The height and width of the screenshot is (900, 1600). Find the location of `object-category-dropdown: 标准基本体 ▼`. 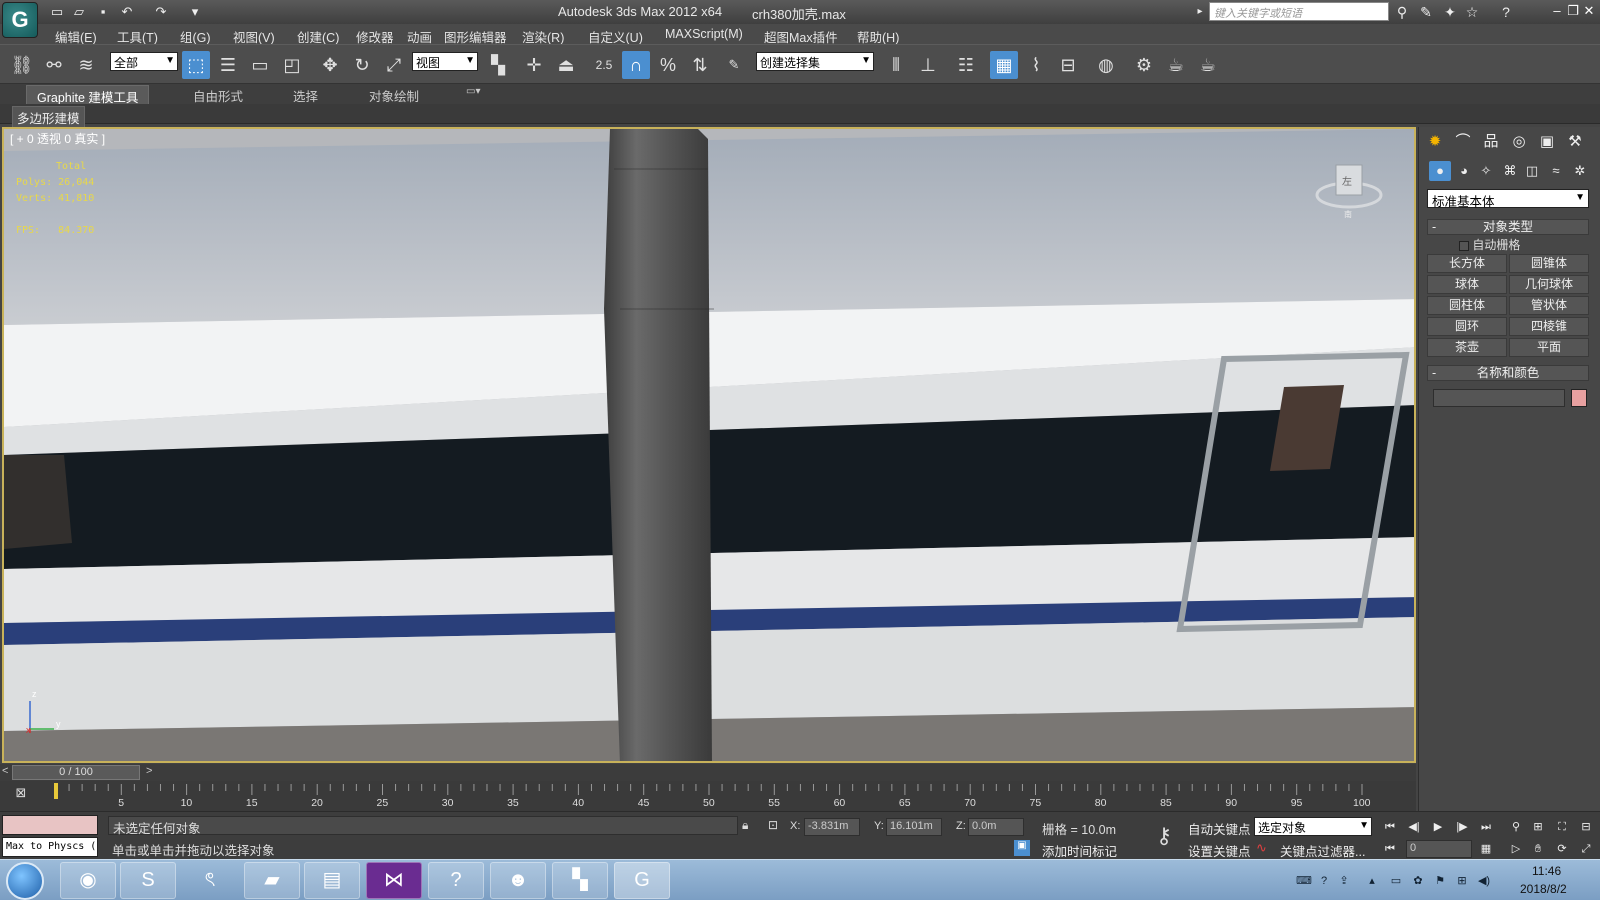

object-category-dropdown: 标准基本体 ▼ is located at coordinates (1508, 199).